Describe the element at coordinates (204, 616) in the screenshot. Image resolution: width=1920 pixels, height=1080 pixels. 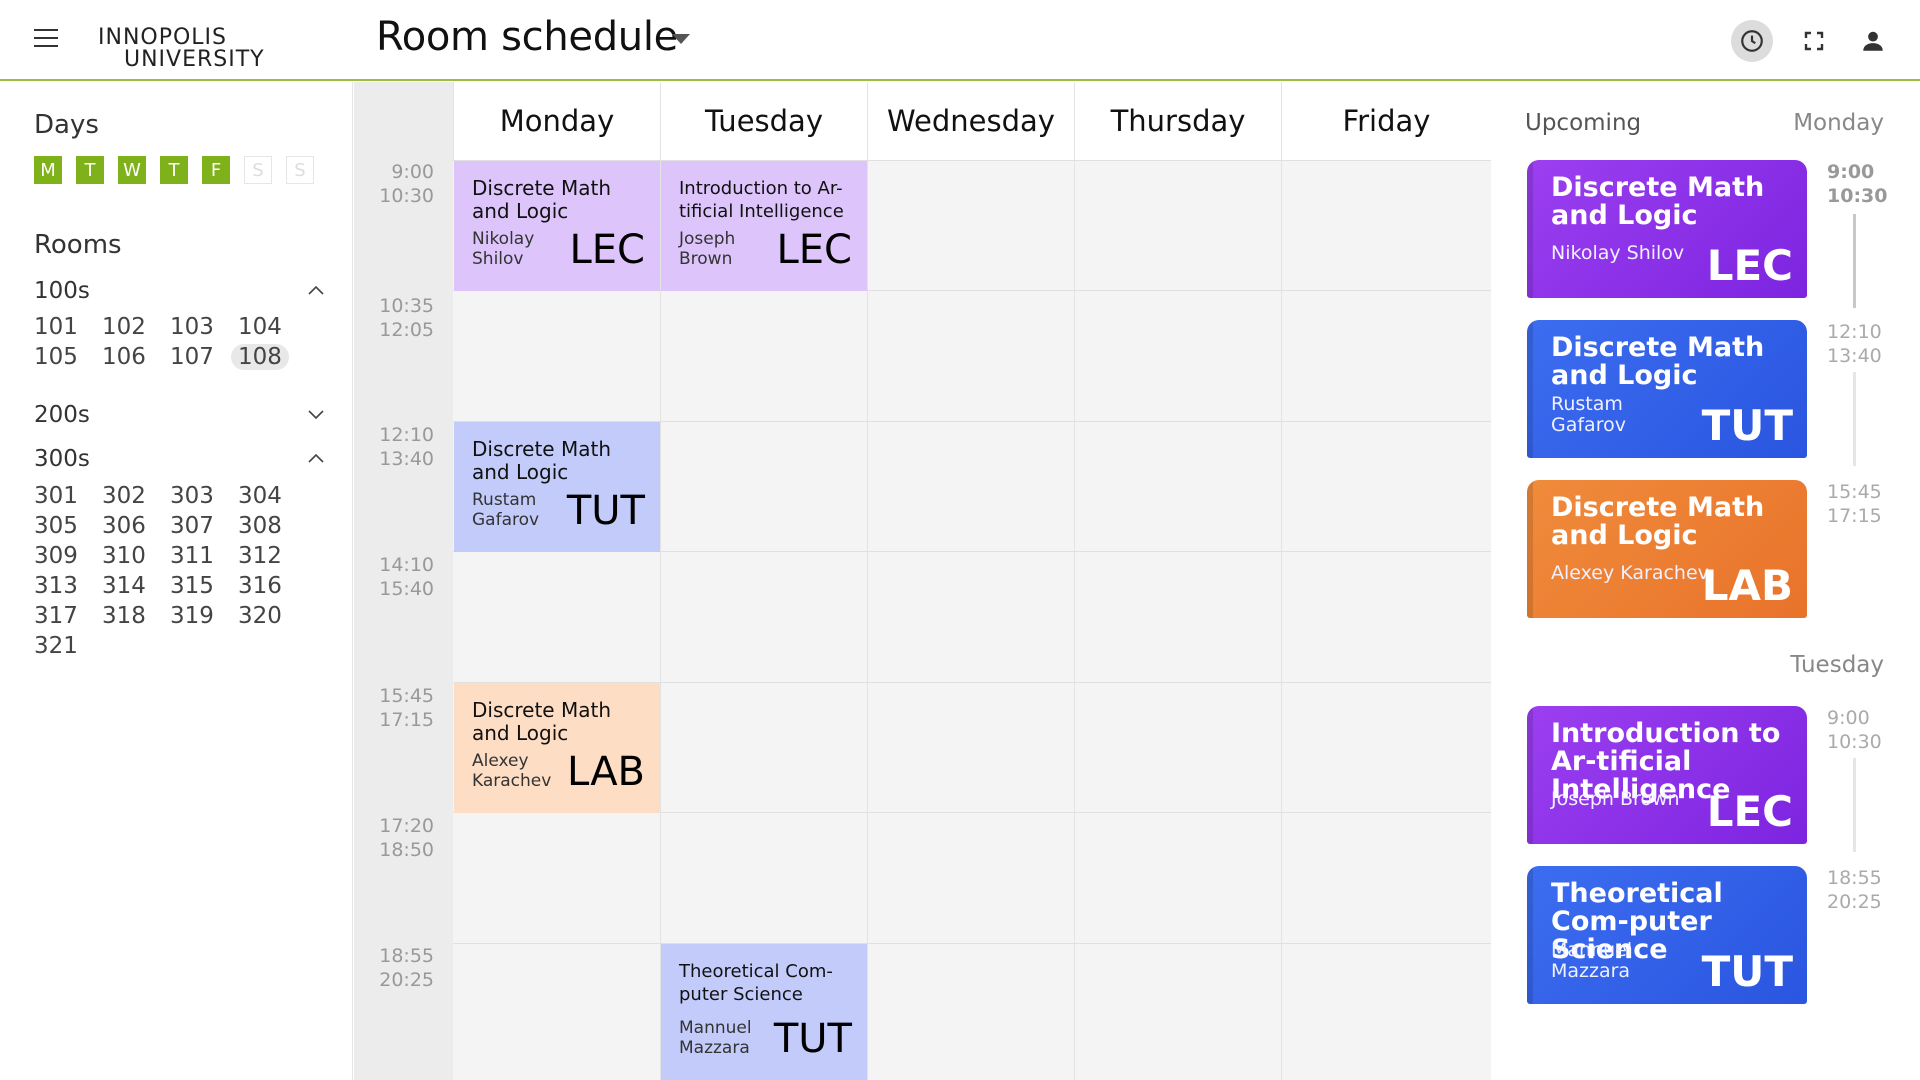
I see `room-item: 319` at that location.